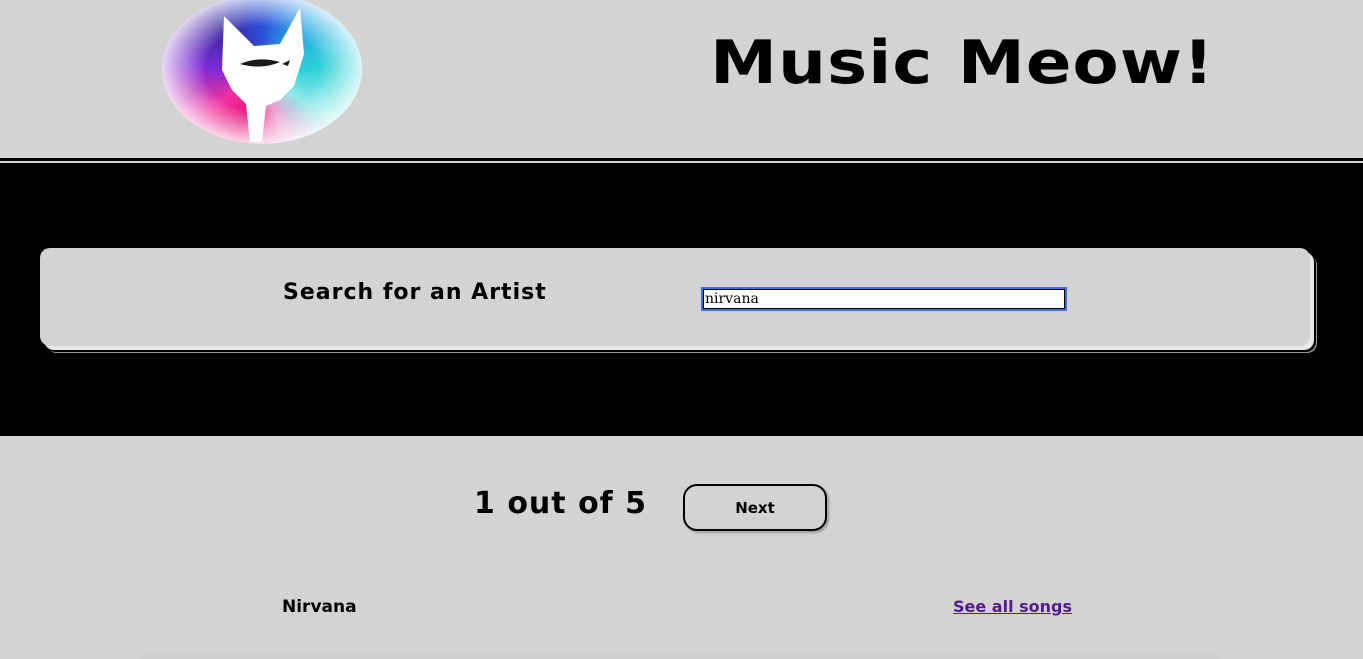 Image resolution: width=1363 pixels, height=659 pixels. What do you see at coordinates (262, 72) in the screenshot?
I see `cat-logo-icon` at bounding box center [262, 72].